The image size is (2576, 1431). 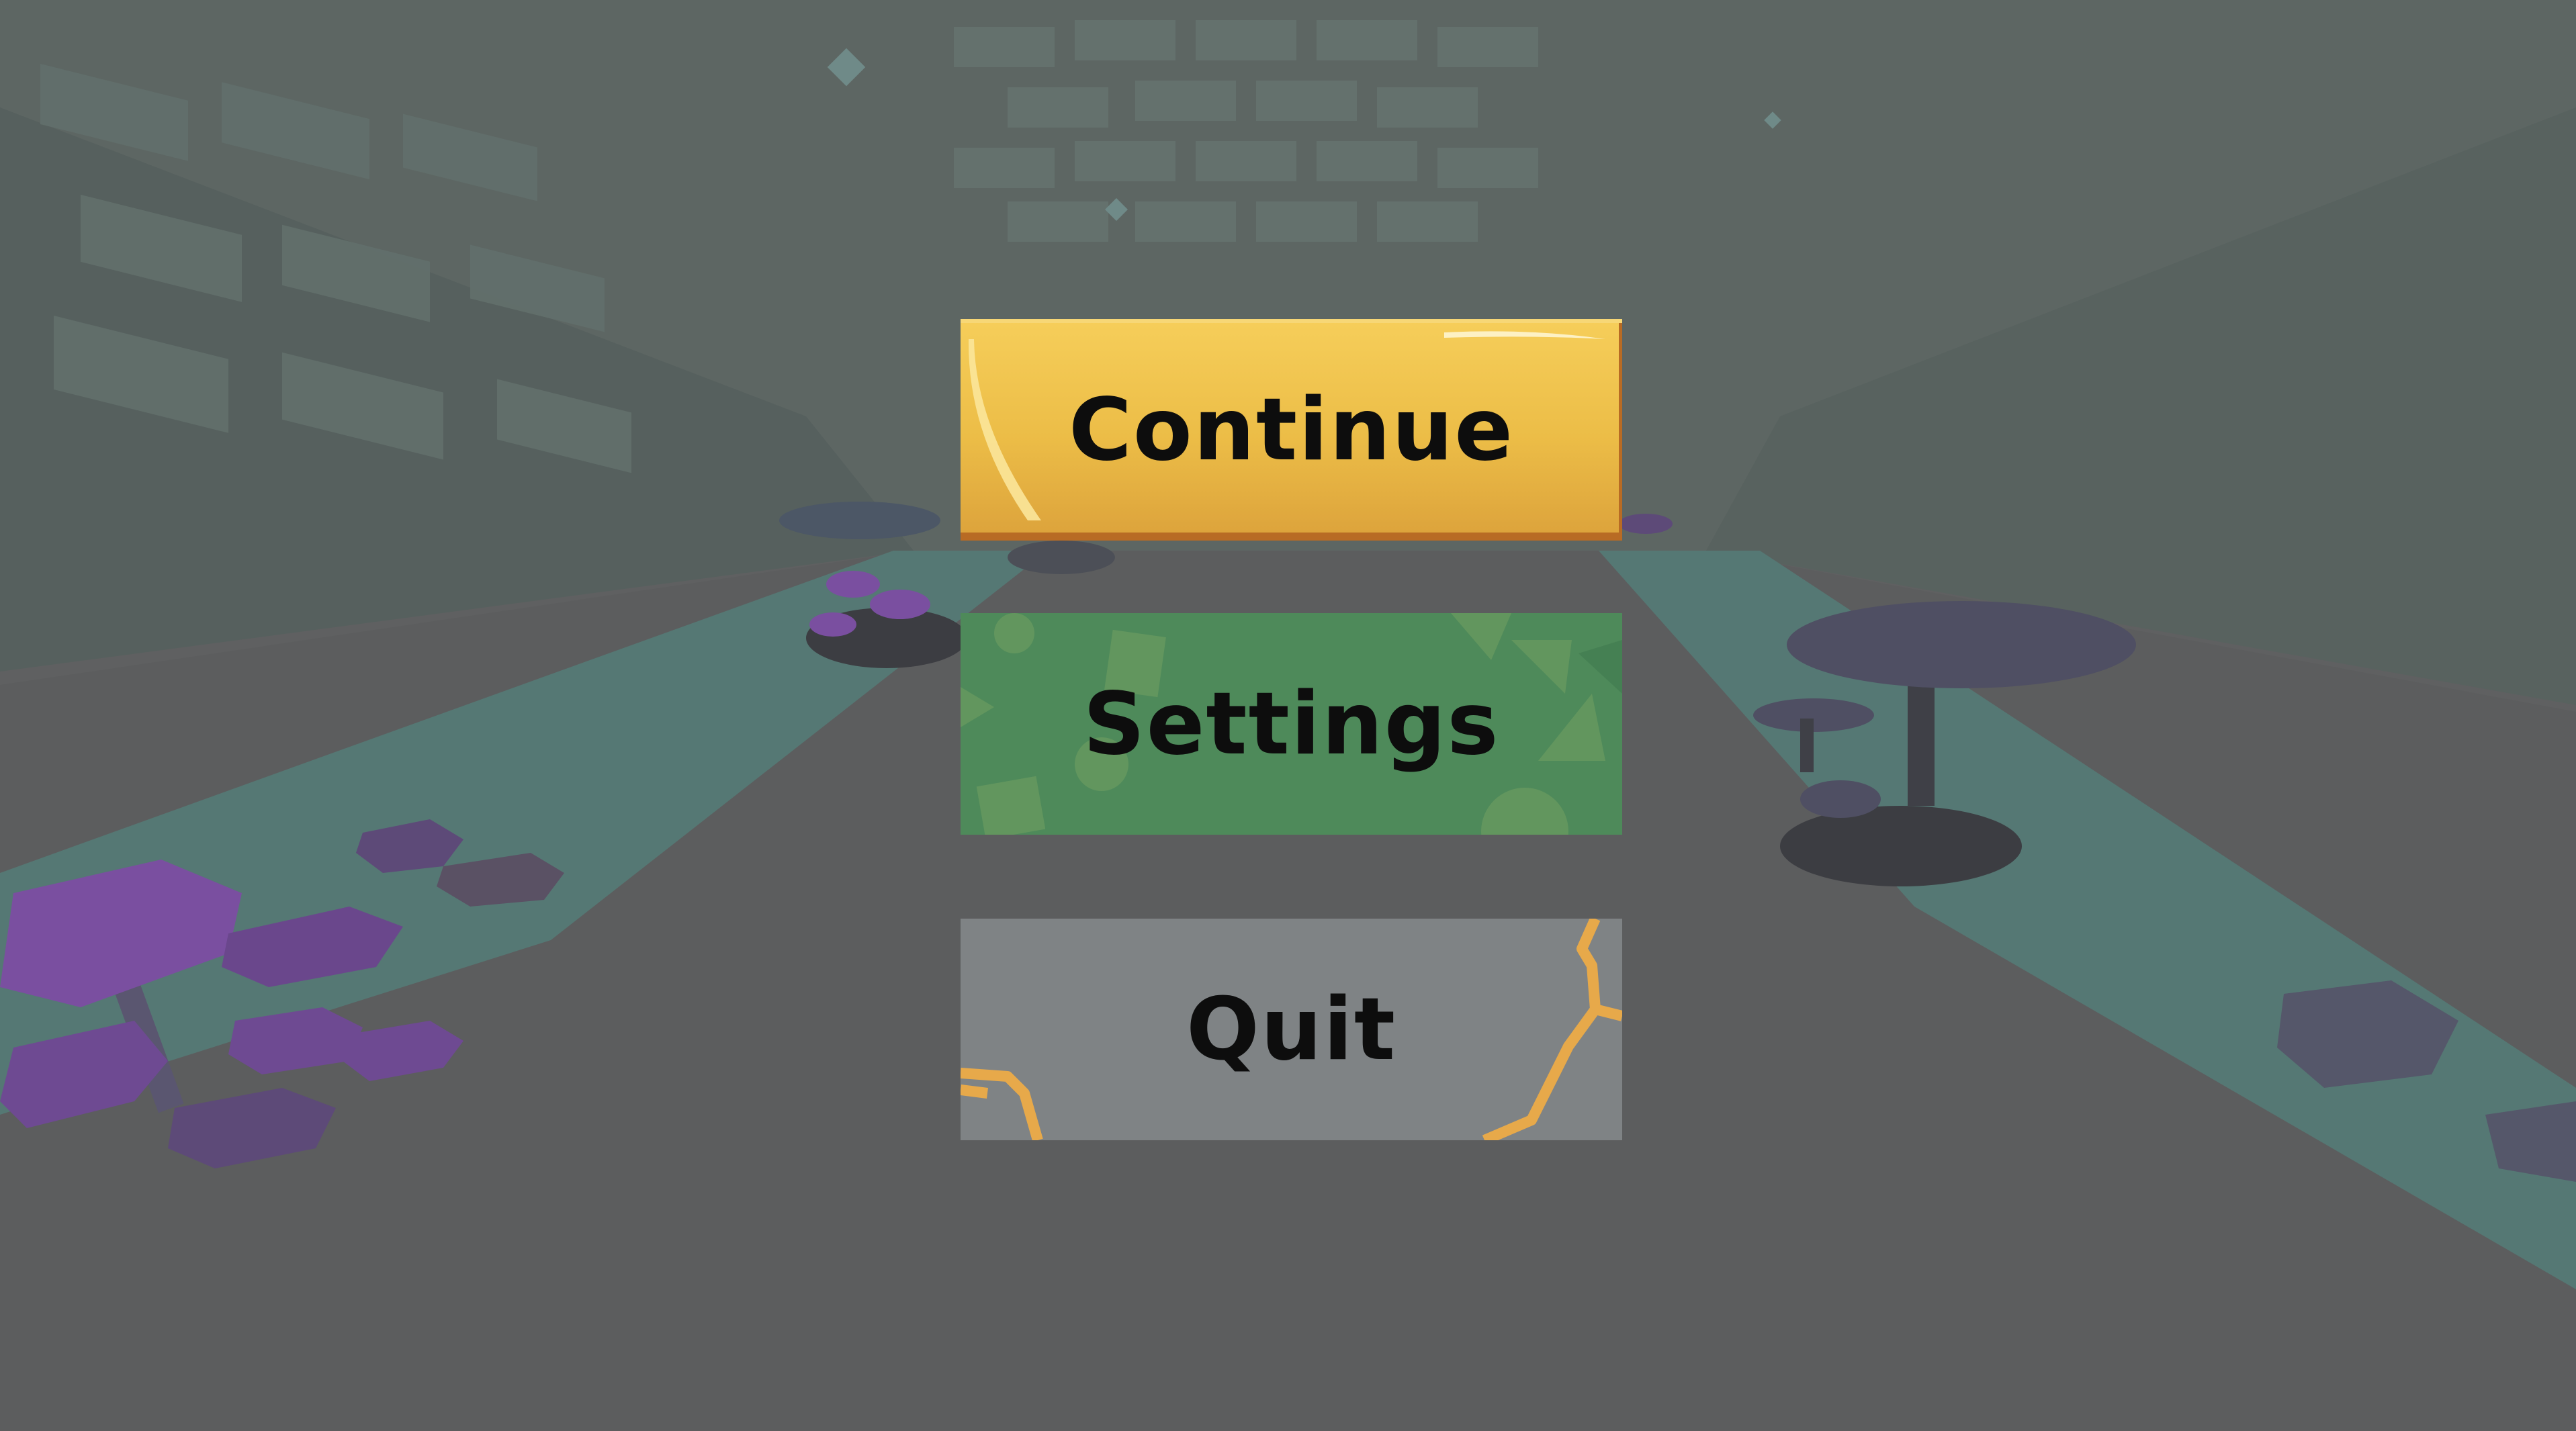 I want to click on quit-label: Quit, so click(x=1291, y=1029).